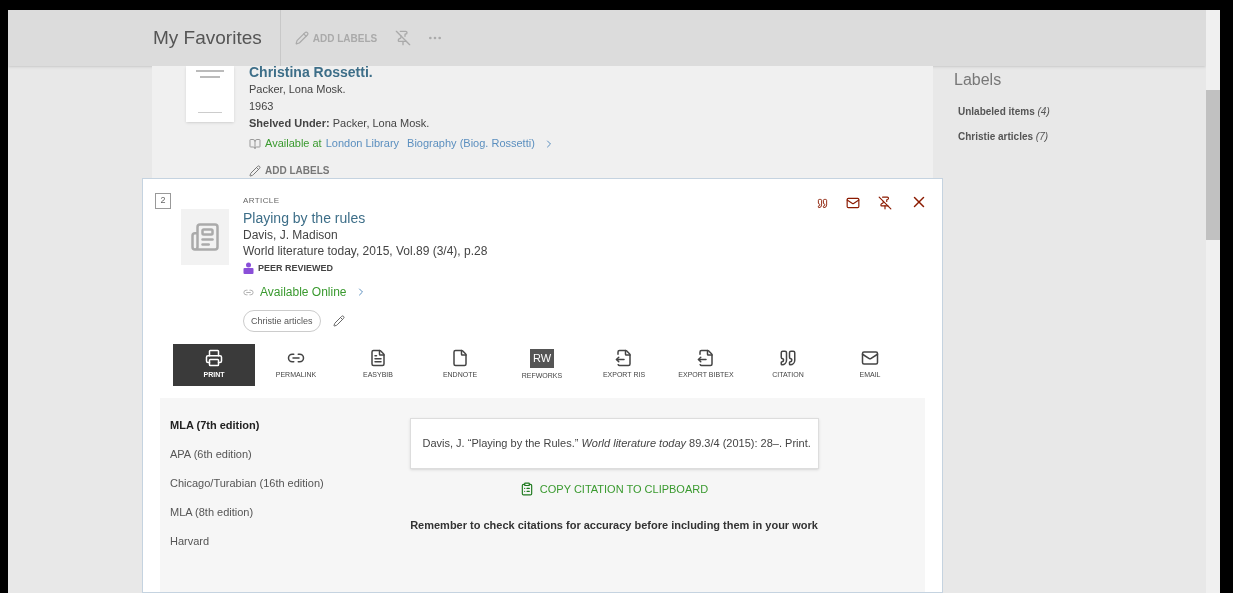 Image resolution: width=1233 pixels, height=593 pixels. What do you see at coordinates (338, 321) in the screenshot?
I see `edit-labels-icon` at bounding box center [338, 321].